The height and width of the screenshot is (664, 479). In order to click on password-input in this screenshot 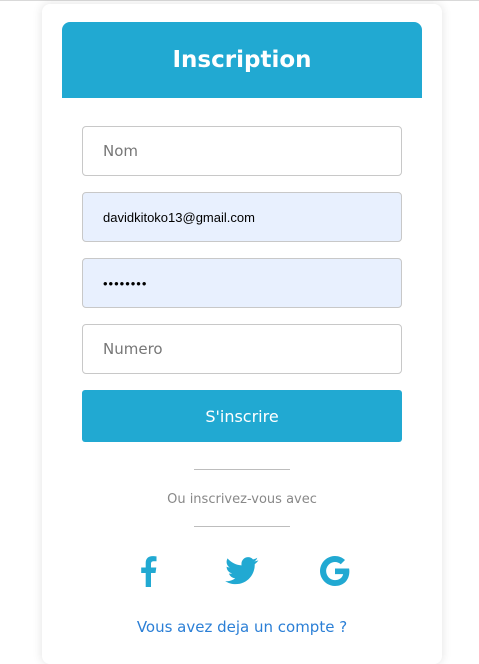, I will do `click(242, 283)`.